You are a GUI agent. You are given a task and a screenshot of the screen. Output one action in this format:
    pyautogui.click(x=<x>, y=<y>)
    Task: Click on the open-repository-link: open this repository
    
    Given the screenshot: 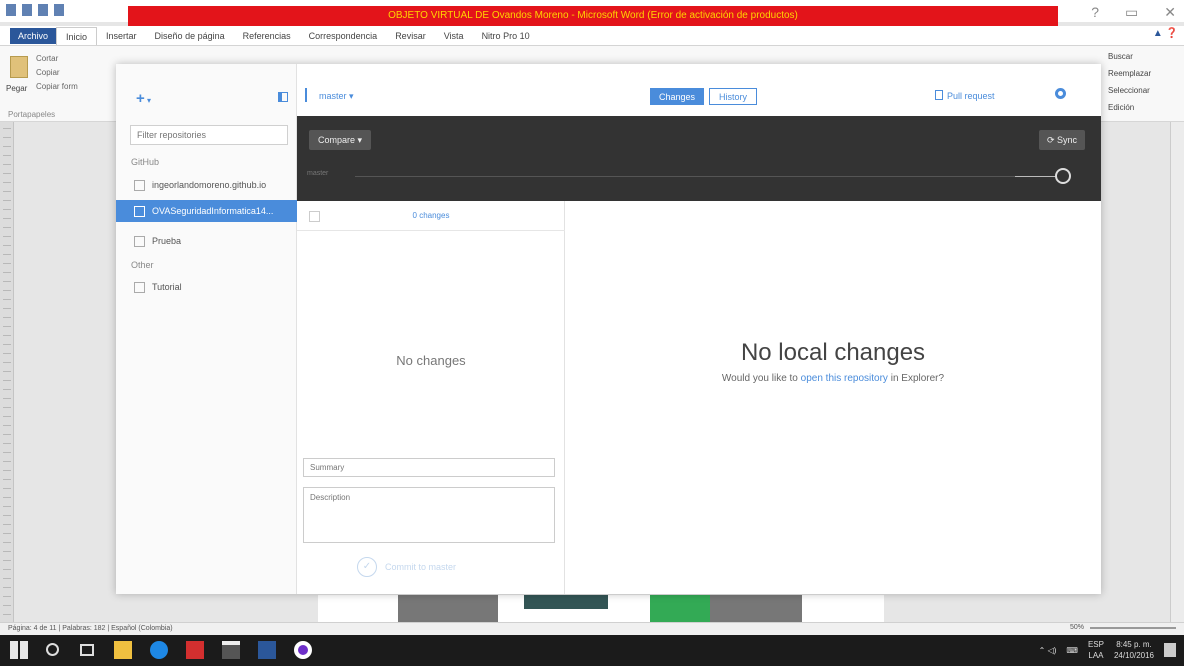 What is the action you would take?
    pyautogui.click(x=844, y=378)
    